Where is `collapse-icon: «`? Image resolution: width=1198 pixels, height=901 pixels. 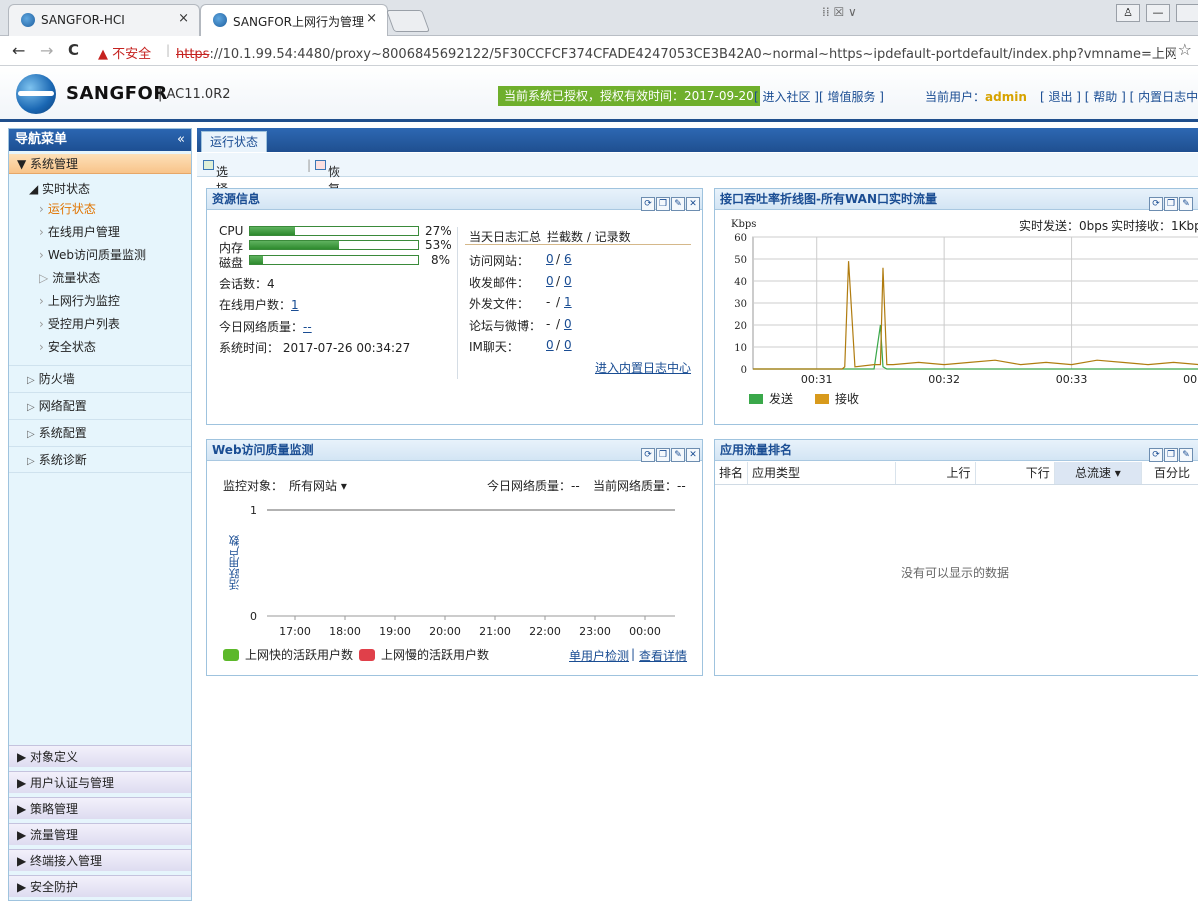 collapse-icon: « is located at coordinates (181, 140).